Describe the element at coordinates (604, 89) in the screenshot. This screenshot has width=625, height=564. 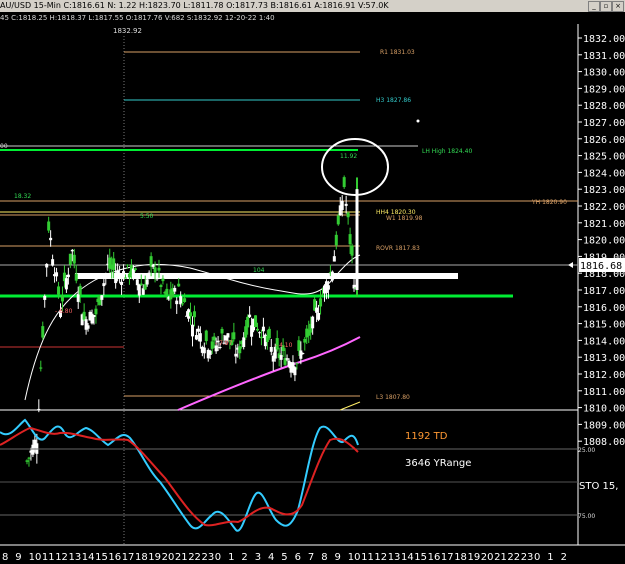
I see `price-tick-label: 1829.00` at that location.